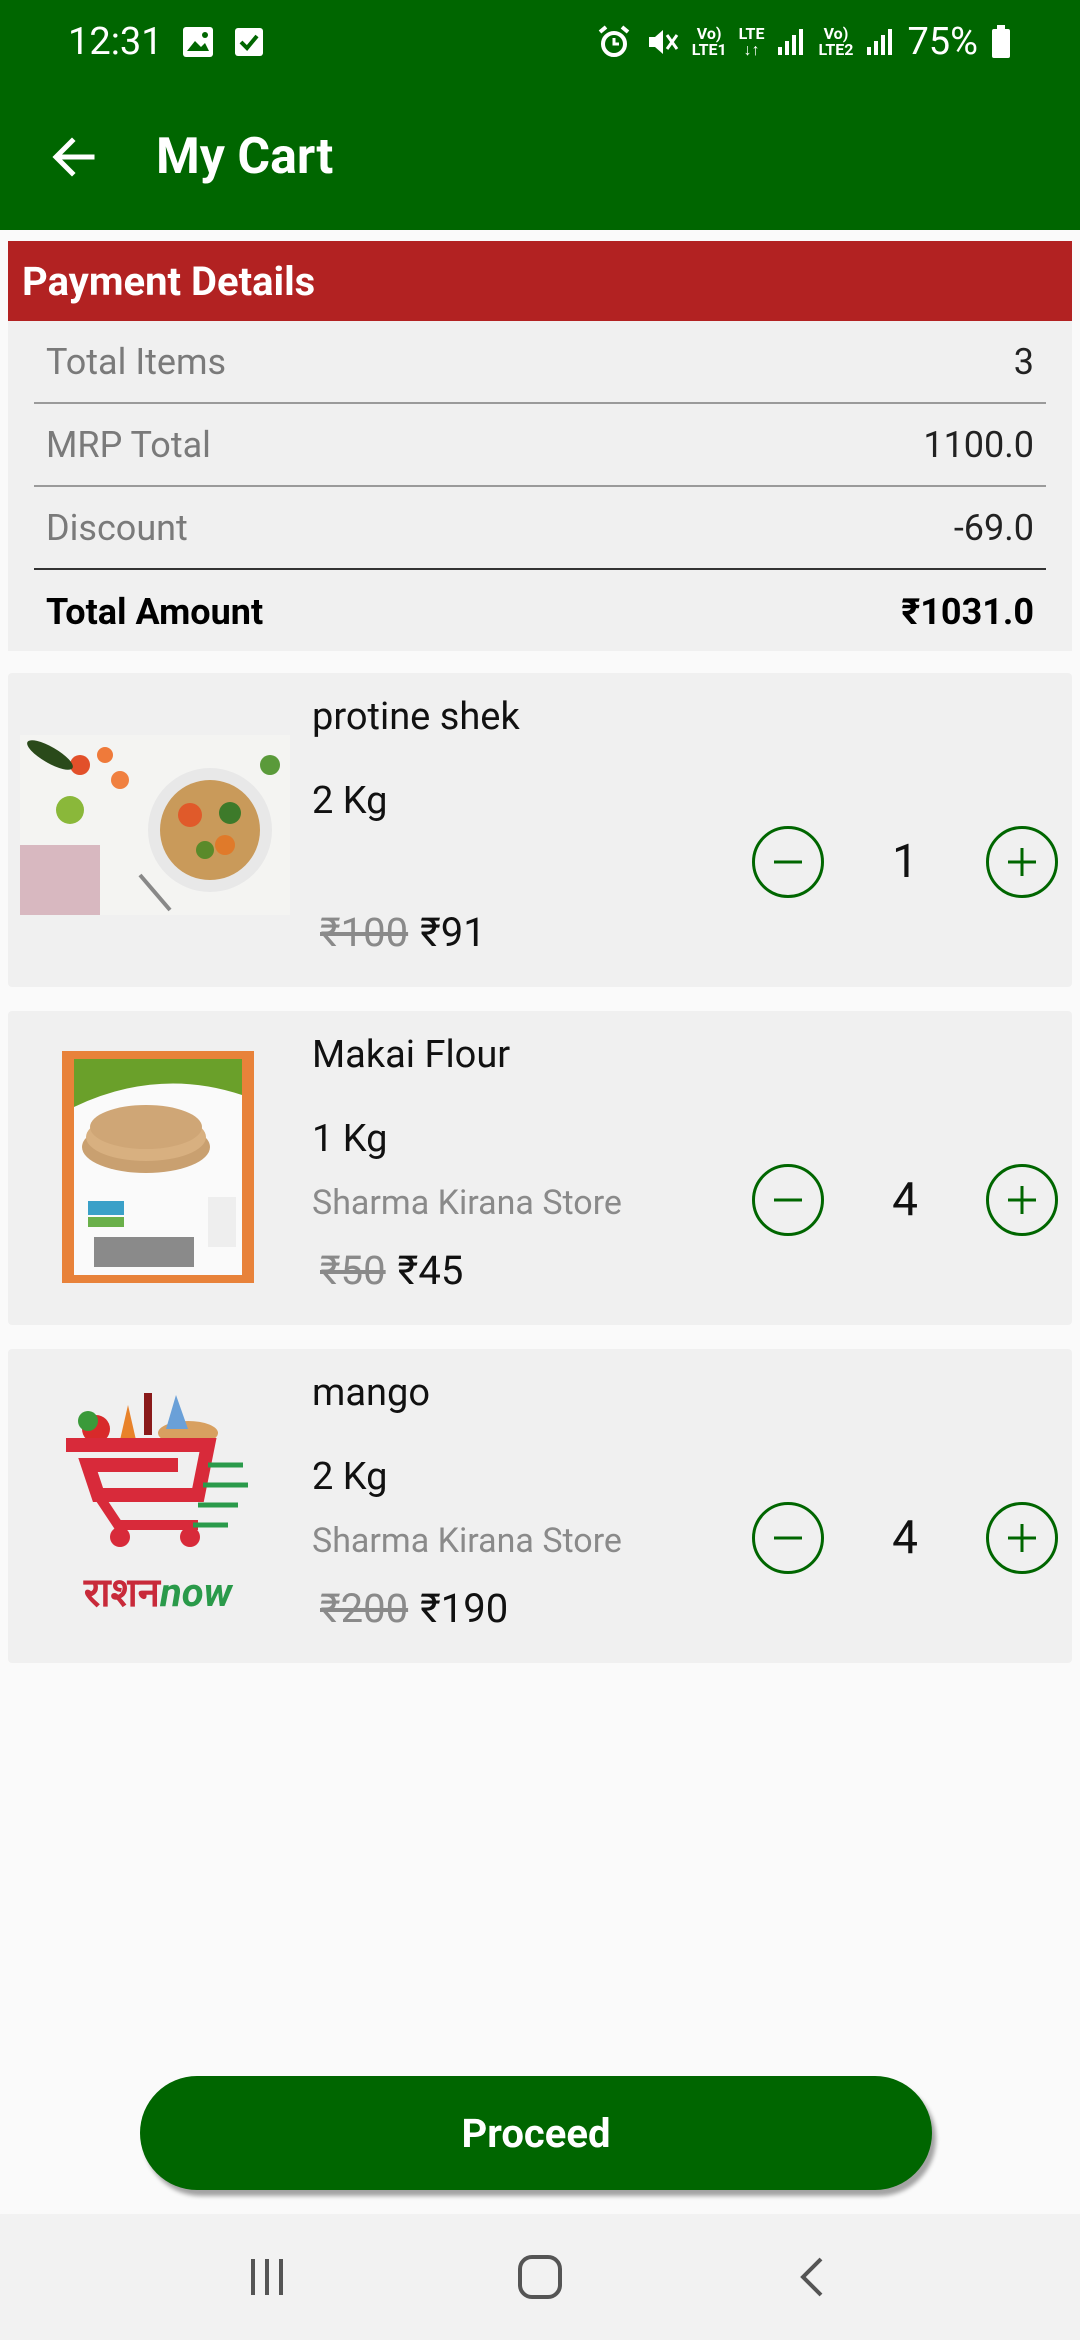  I want to click on payment-value: -69.0, so click(993, 527).